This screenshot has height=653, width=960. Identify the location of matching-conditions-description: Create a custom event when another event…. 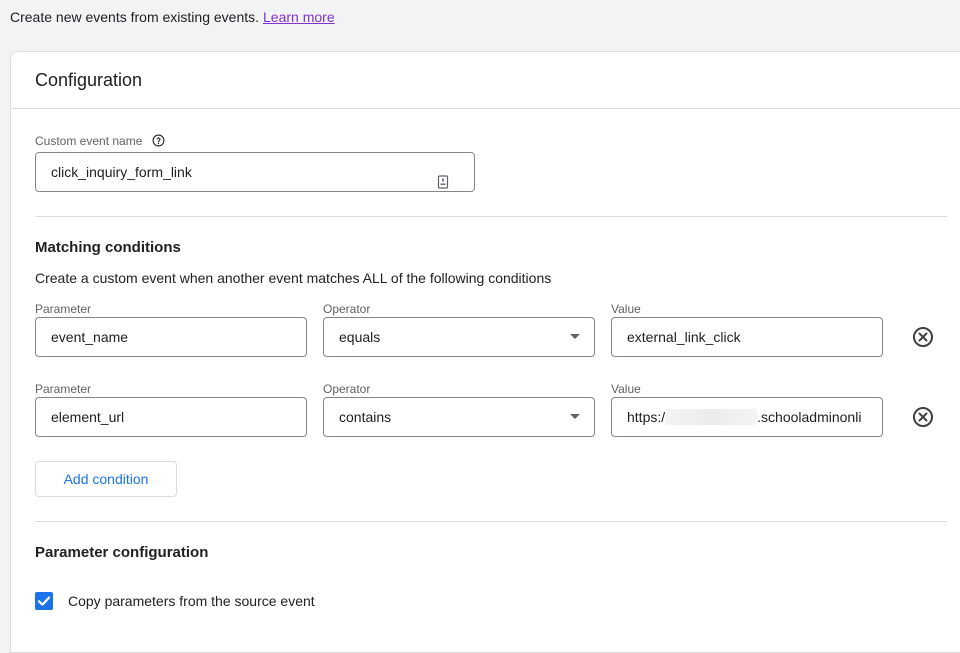
(293, 278).